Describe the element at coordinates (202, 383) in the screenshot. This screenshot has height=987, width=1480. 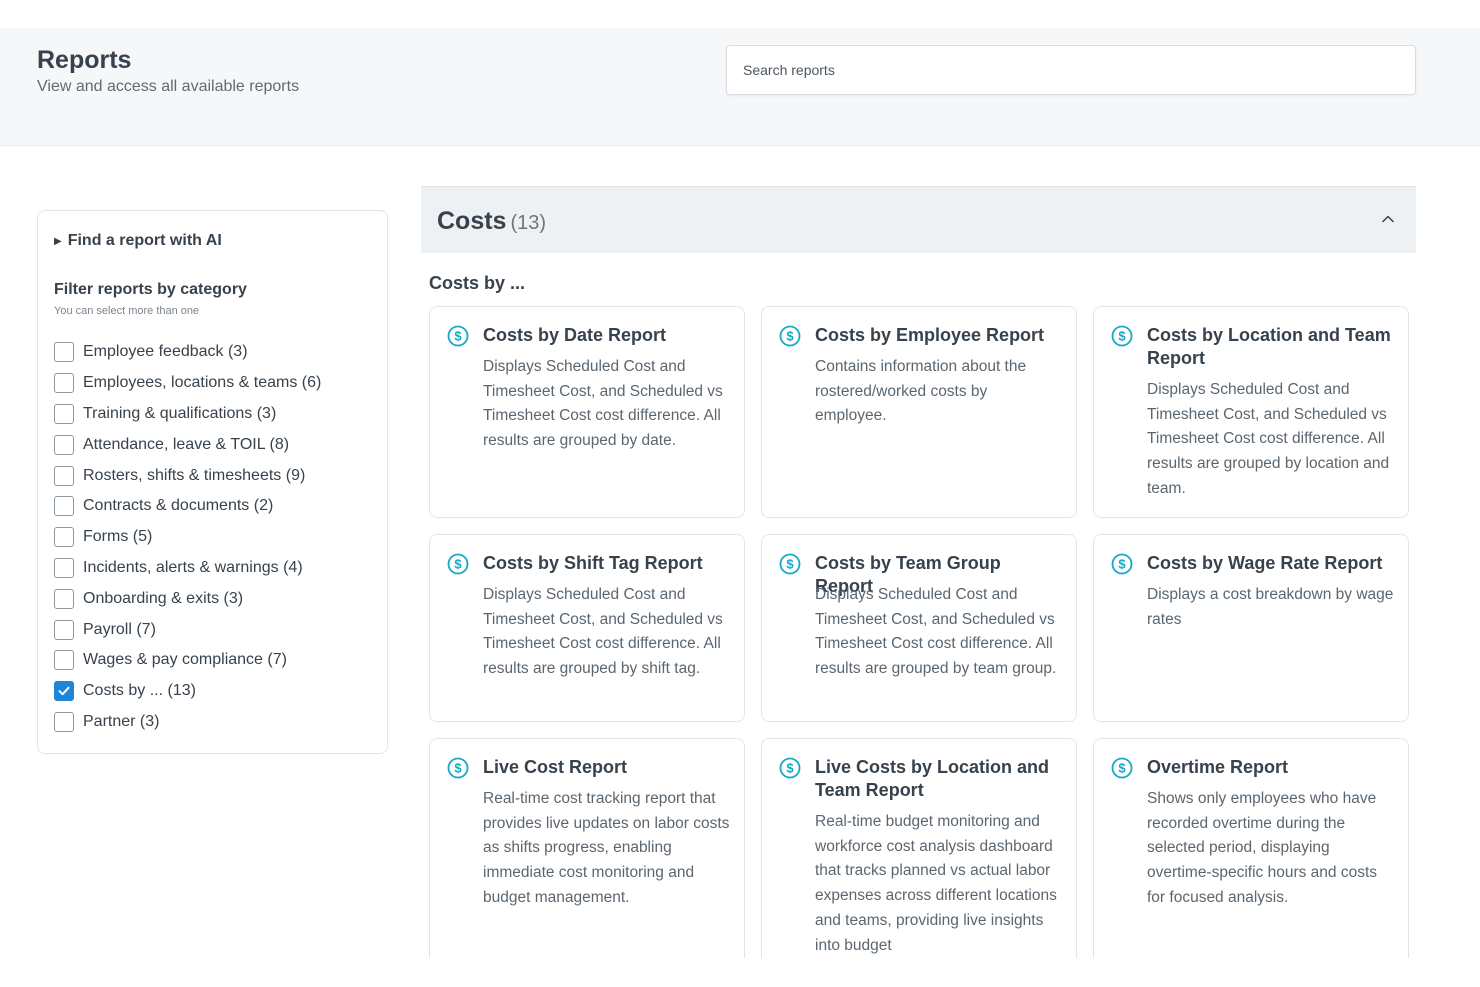
I see `category-label: Employees, locations & teams (6)` at that location.